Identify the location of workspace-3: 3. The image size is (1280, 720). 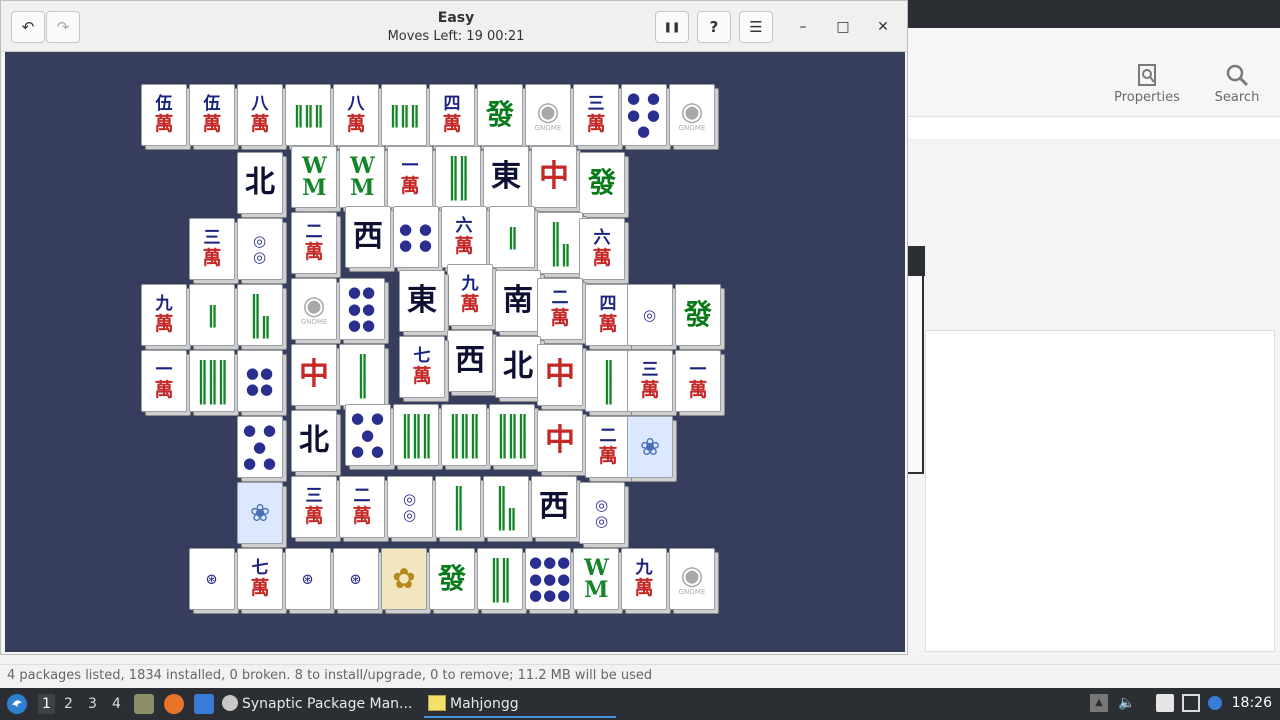
(92, 704).